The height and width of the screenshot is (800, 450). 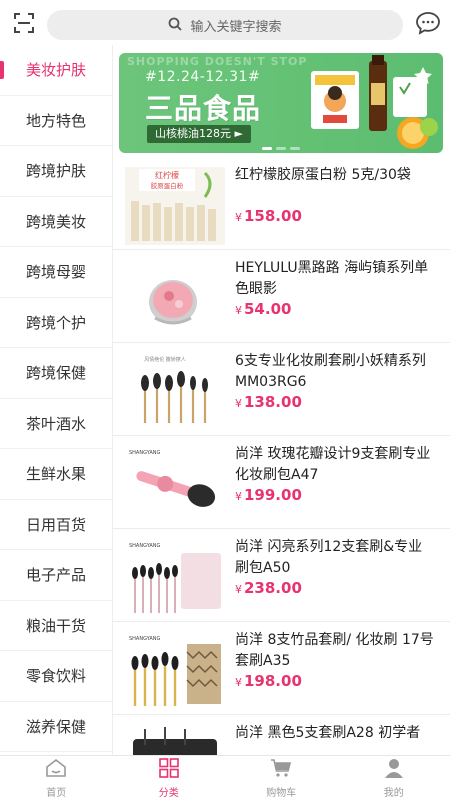 I want to click on sidebar-item-label: 美妆护肤, so click(x=55, y=70).